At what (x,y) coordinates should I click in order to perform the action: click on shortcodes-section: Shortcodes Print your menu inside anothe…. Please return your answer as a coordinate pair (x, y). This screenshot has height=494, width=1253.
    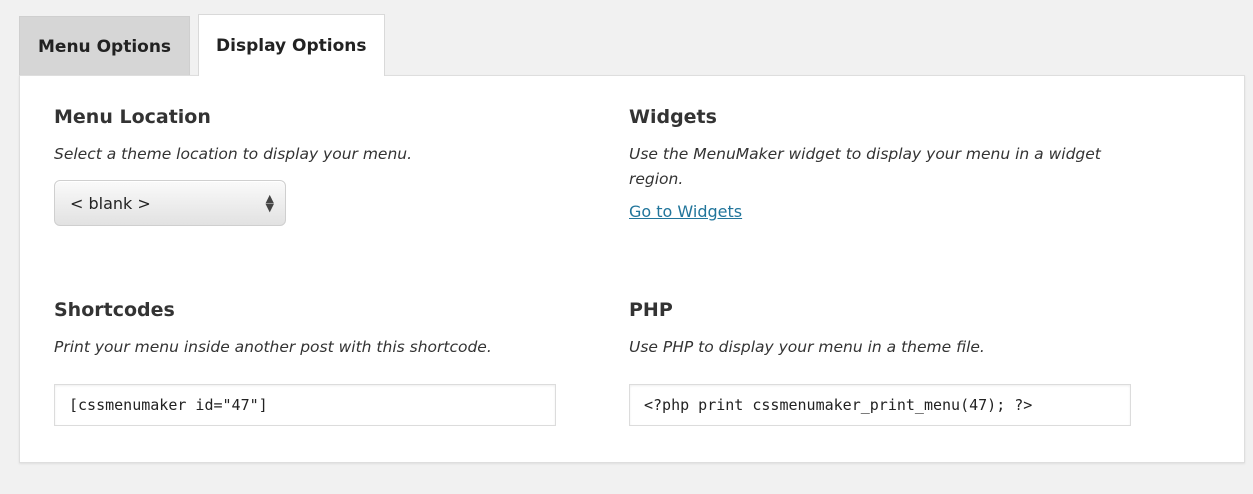
    Looking at the image, I should click on (314, 362).